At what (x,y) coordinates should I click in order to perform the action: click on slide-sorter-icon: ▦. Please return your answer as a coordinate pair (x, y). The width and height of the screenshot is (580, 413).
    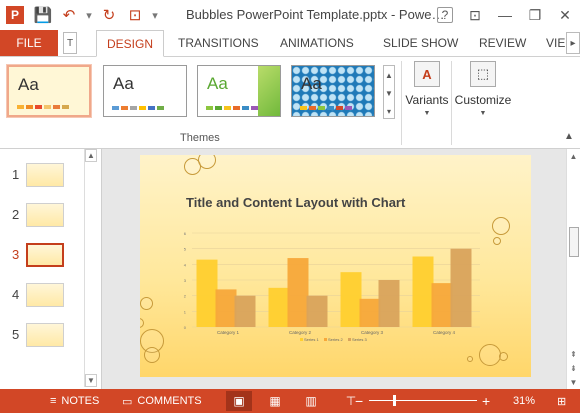
    Looking at the image, I should click on (275, 401).